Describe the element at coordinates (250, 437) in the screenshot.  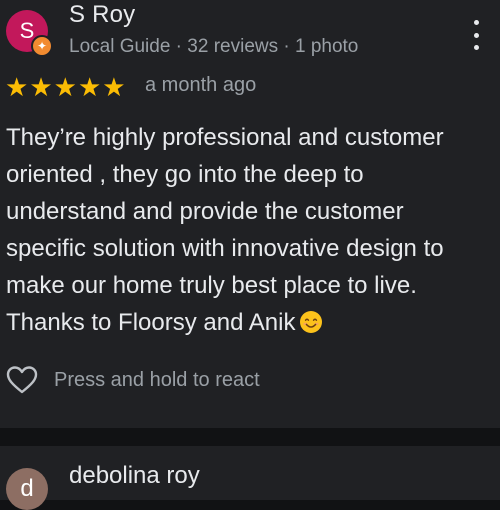
I see `card-divider` at that location.